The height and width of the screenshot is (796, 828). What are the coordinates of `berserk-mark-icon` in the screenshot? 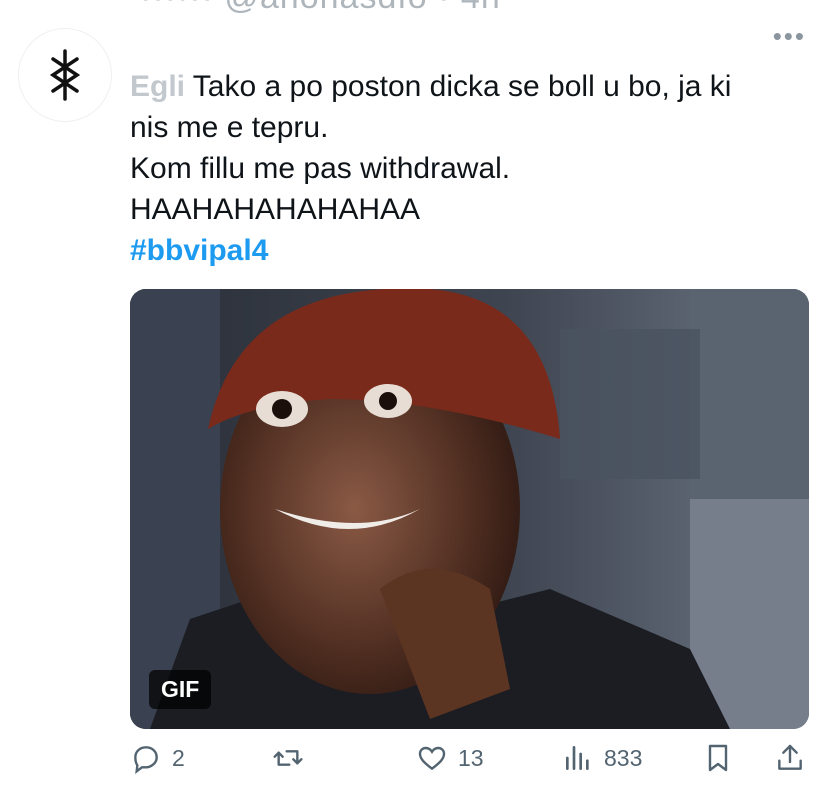 It's located at (65, 75).